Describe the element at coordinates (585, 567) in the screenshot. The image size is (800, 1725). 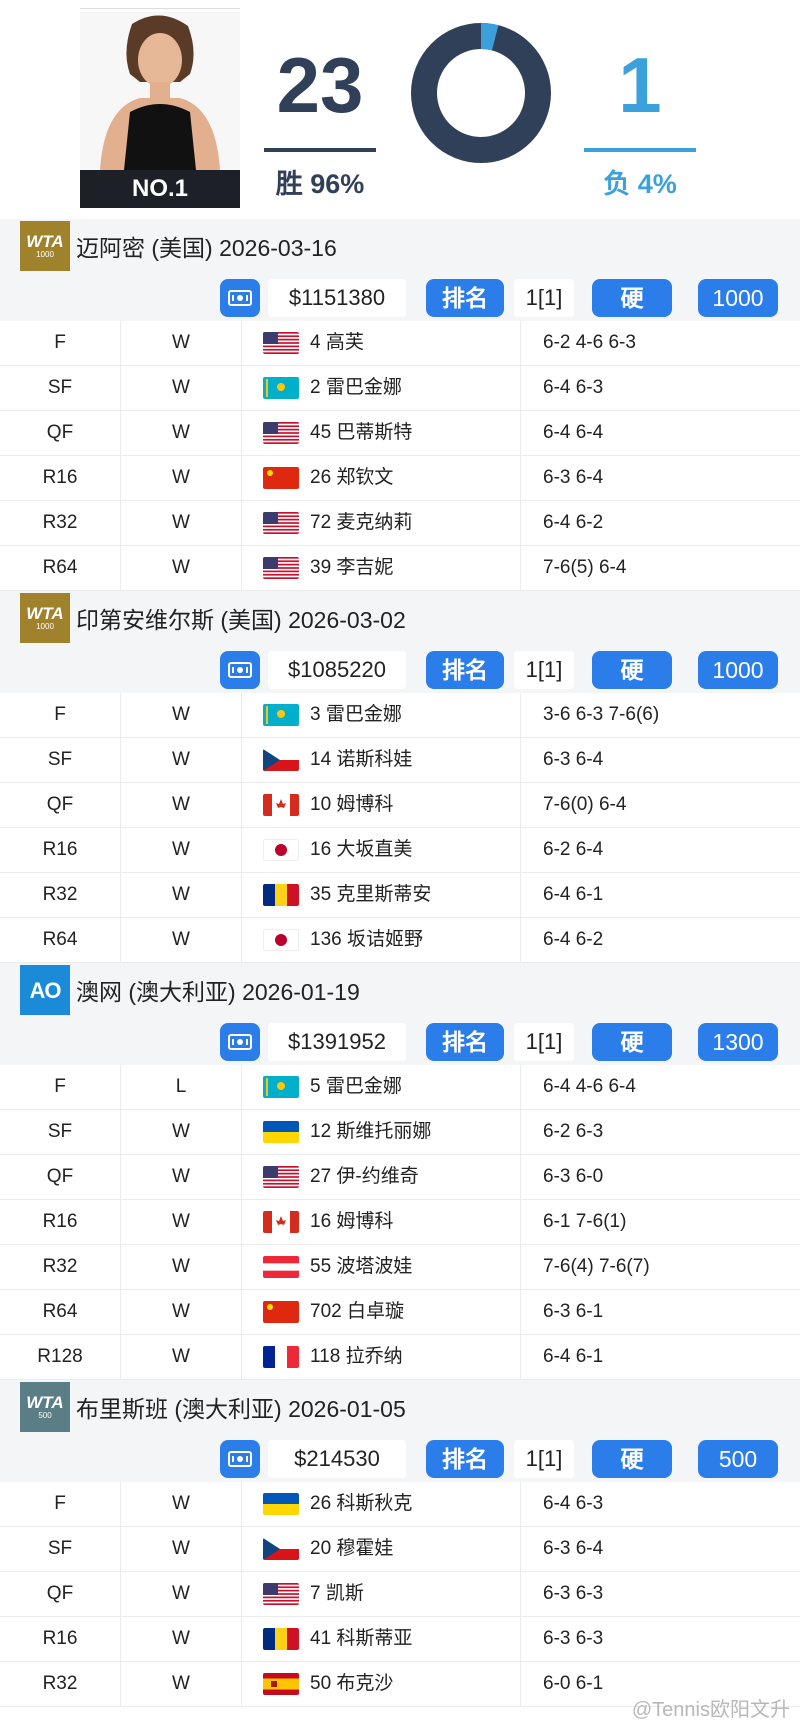
I see `match-score: 7-6(5) 6-4` at that location.